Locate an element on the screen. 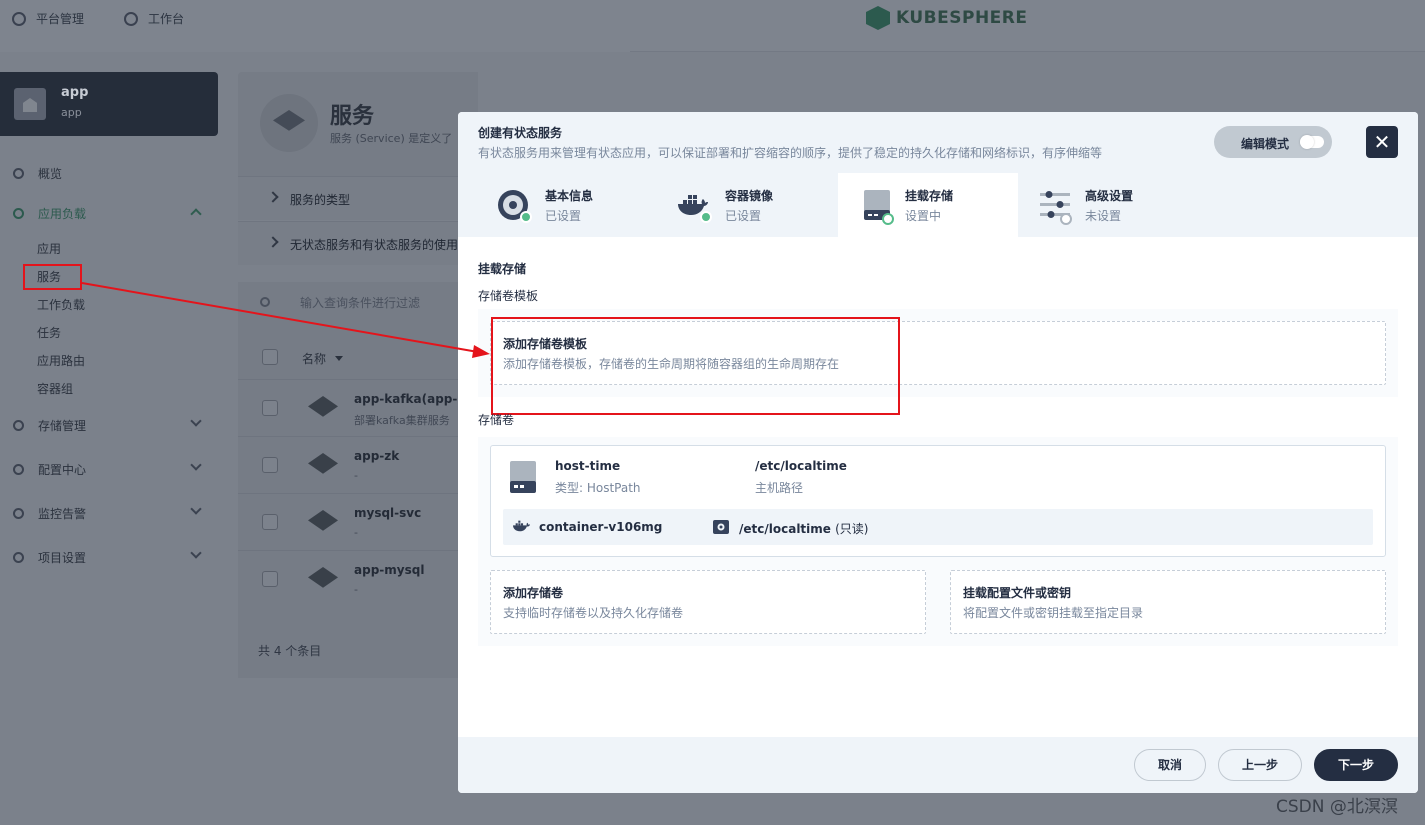  arrow-line is located at coordinates (280, 317).